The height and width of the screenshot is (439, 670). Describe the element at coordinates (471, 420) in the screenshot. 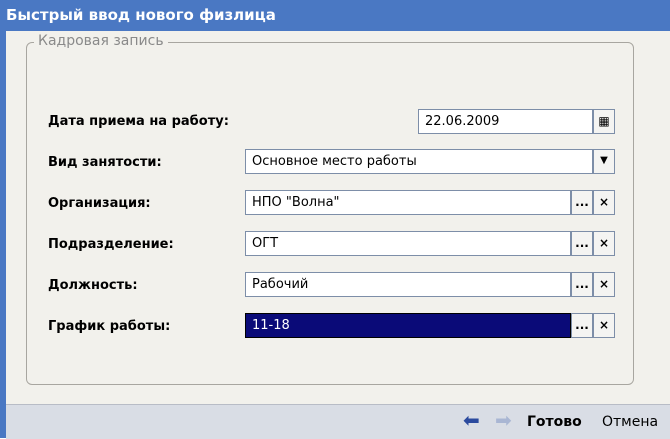

I see `back-arrow-icon: ⬅` at that location.